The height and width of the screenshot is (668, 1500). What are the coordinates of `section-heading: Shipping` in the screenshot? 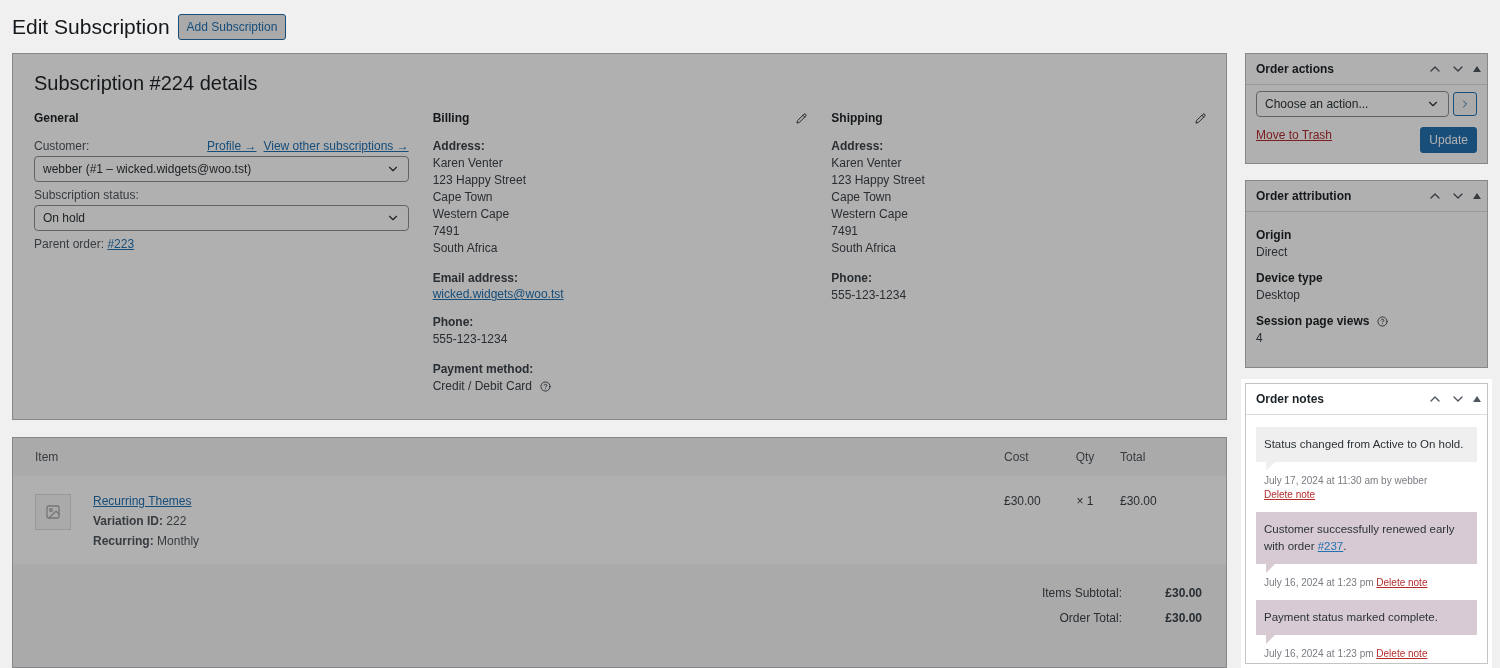 It's located at (857, 118).